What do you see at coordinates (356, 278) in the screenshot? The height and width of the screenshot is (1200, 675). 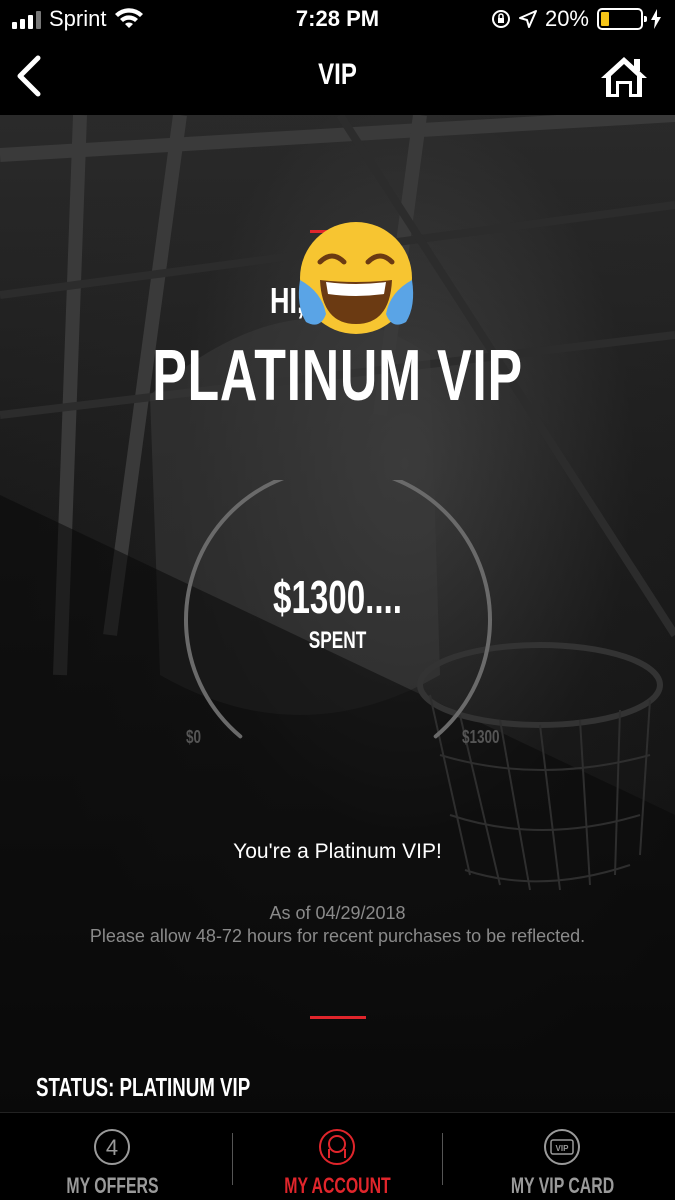 I see `tears-of-joy-emoji-icon` at bounding box center [356, 278].